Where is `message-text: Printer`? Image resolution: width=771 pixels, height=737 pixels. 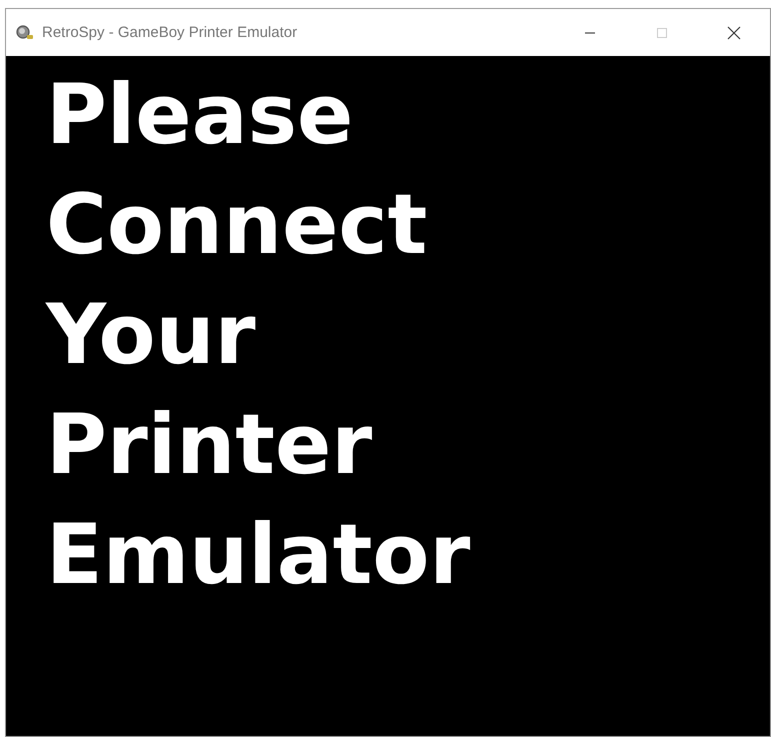 message-text: Printer is located at coordinates (209, 445).